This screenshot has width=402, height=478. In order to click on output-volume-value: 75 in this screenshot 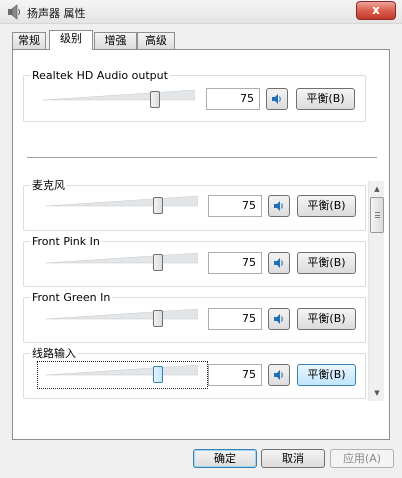, I will do `click(233, 99)`.